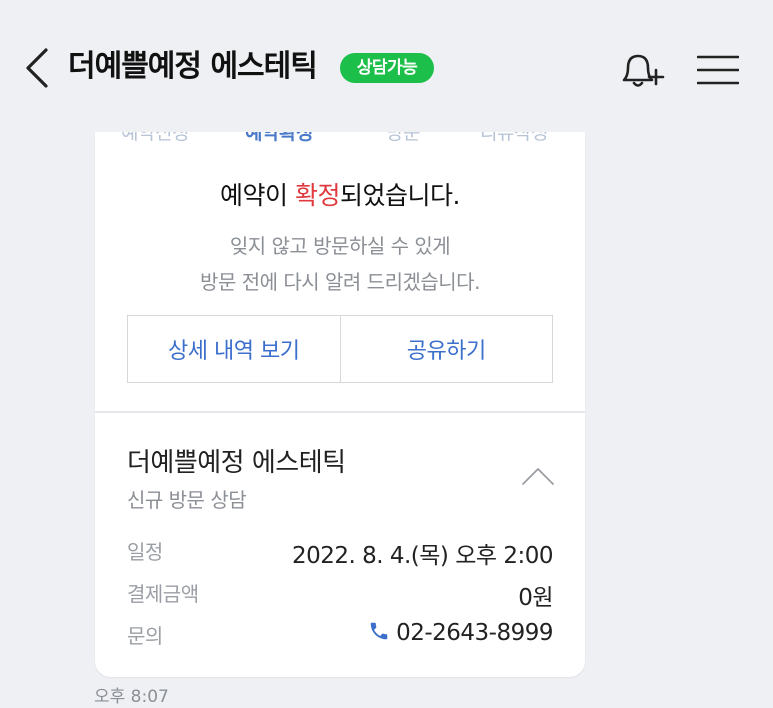 This screenshot has width=773, height=708. I want to click on step-visit: 방문, so click(403, 138).